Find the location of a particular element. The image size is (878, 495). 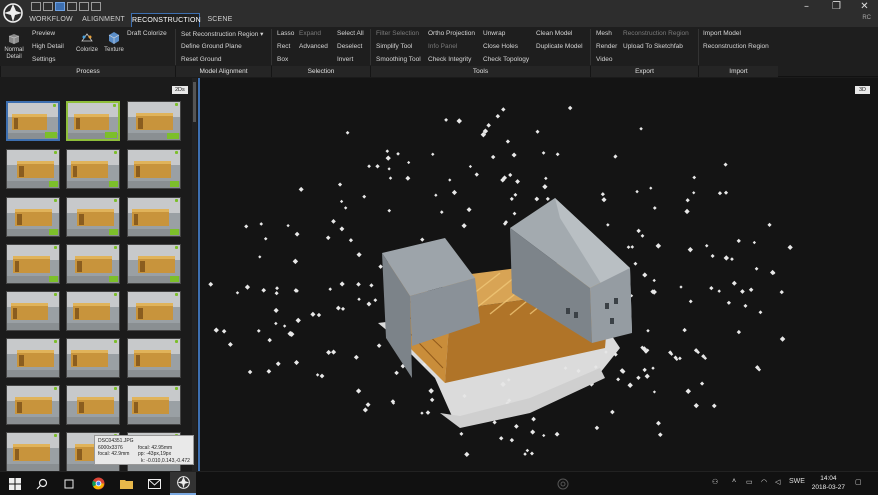

expand-button: Expand is located at coordinates (310, 33).